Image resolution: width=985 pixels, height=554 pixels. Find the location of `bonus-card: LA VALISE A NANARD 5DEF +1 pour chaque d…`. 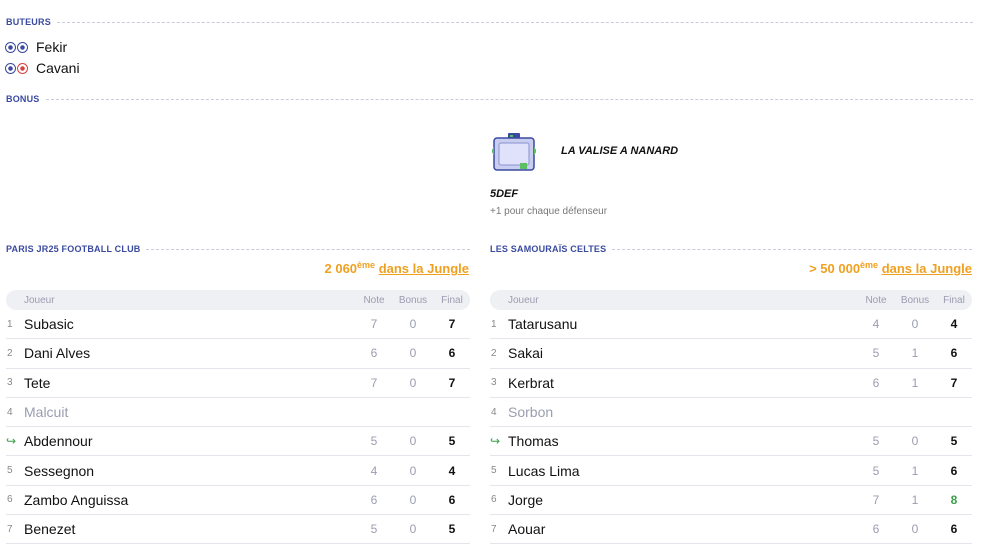

bonus-card: LA VALISE A NANARD 5DEF +1 pour chaque d… is located at coordinates (639, 177).